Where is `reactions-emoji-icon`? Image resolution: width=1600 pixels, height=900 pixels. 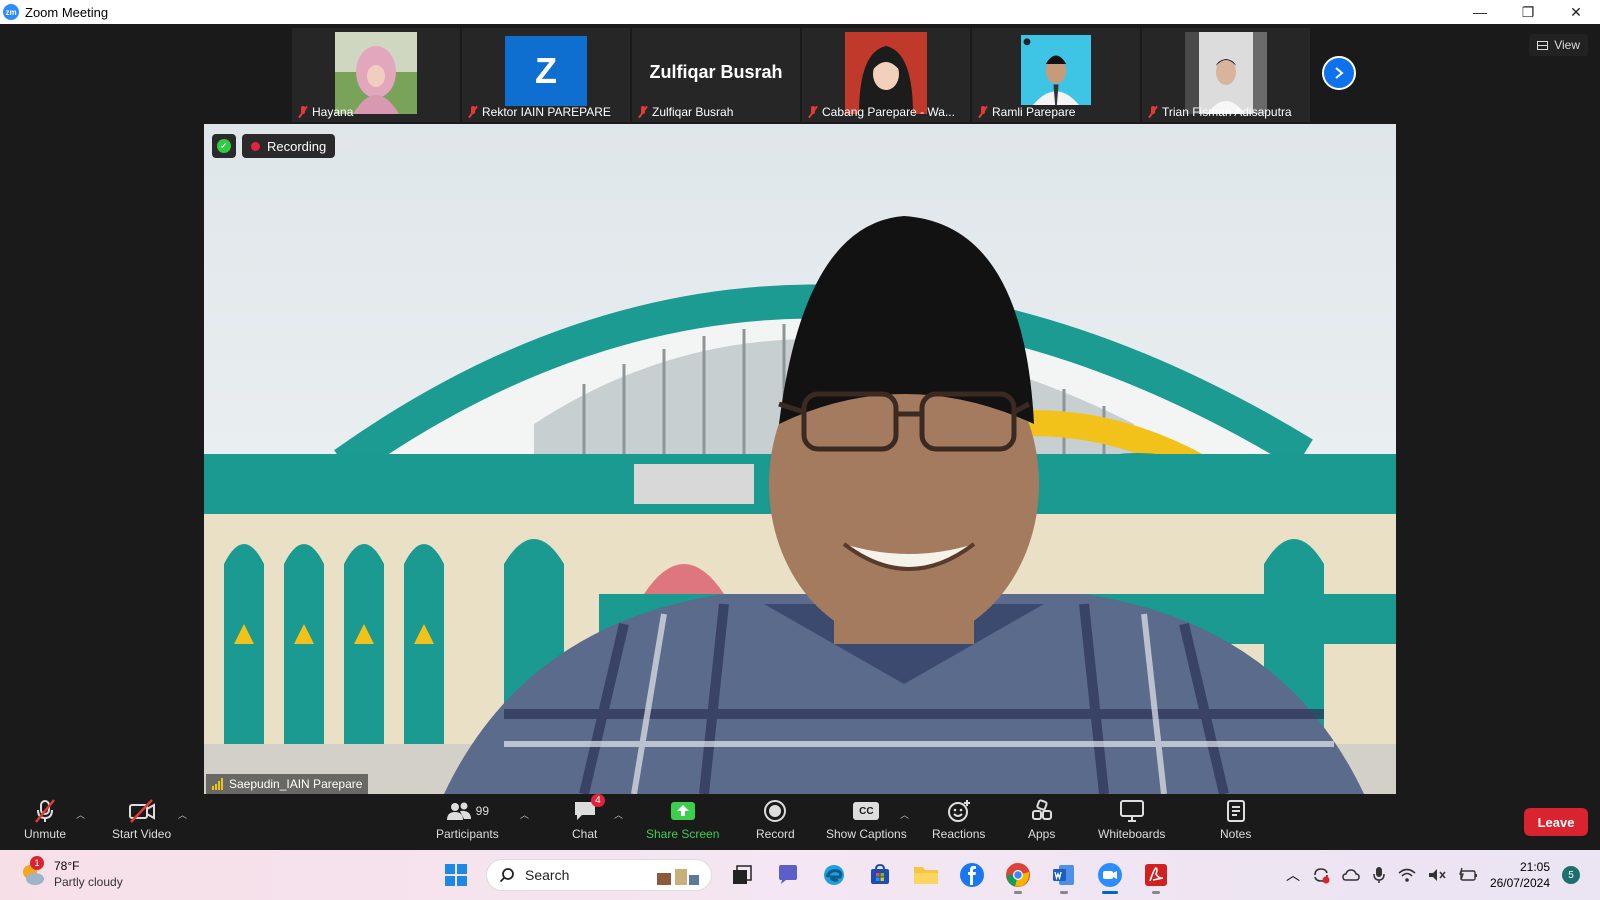
reactions-emoji-icon is located at coordinates (958, 811).